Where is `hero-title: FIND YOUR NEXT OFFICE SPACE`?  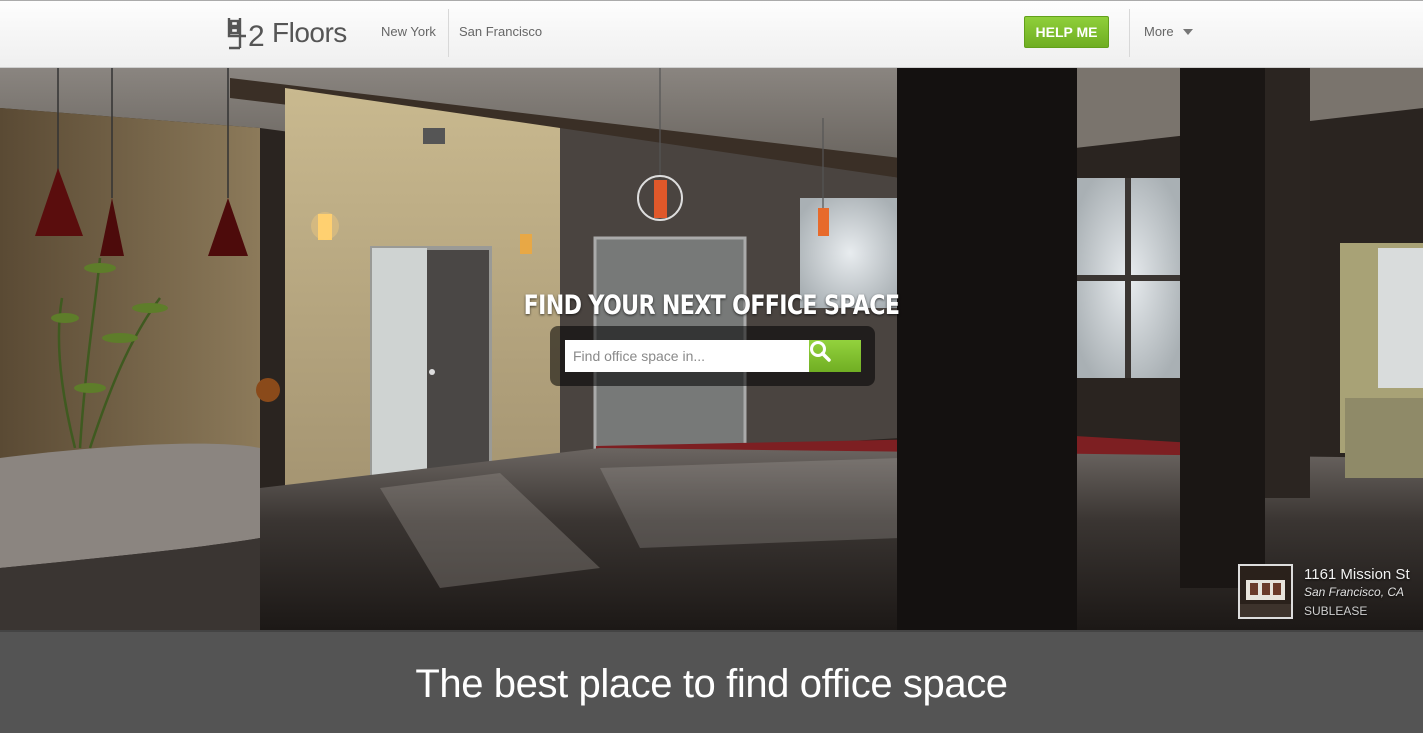 hero-title: FIND YOUR NEXT OFFICE SPACE is located at coordinates (711, 305).